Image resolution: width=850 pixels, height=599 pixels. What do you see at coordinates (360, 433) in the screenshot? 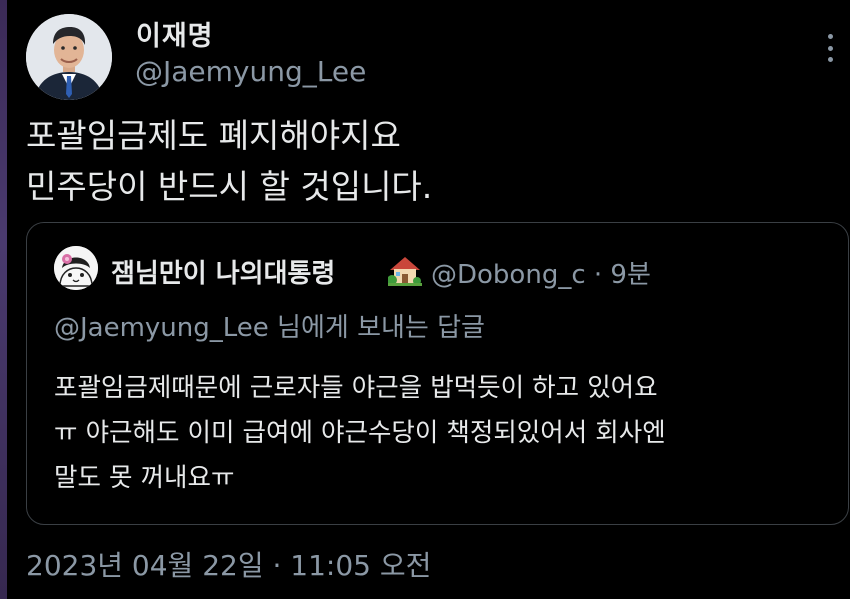
I see `quoted-text-line: ㅠ 야근해도 이미 급여에 야근수당이 책정되있어서 회사엔` at bounding box center [360, 433].